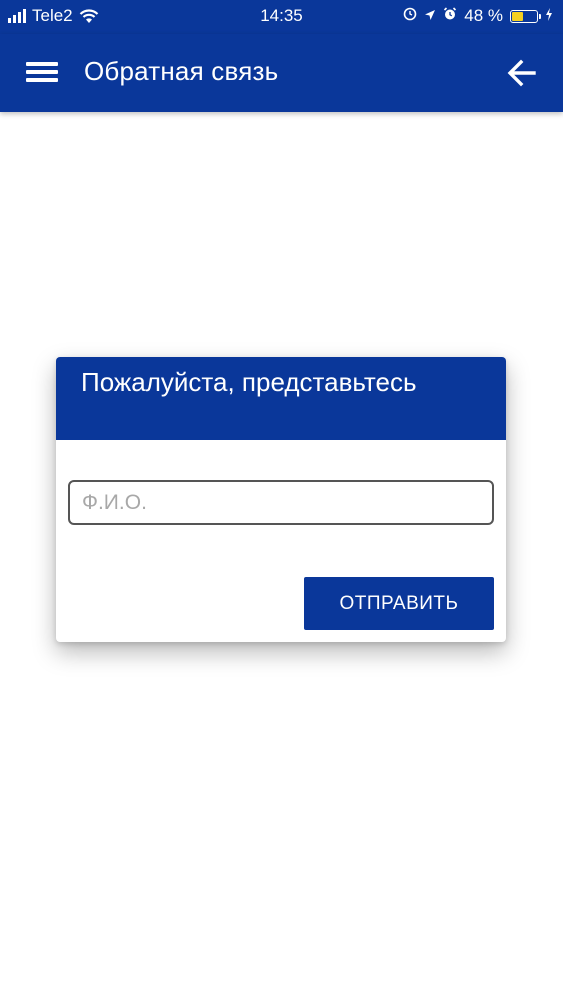 Image resolution: width=563 pixels, height=1000 pixels. Describe the element at coordinates (181, 71) in the screenshot. I see `page-title: Обратная связь` at that location.